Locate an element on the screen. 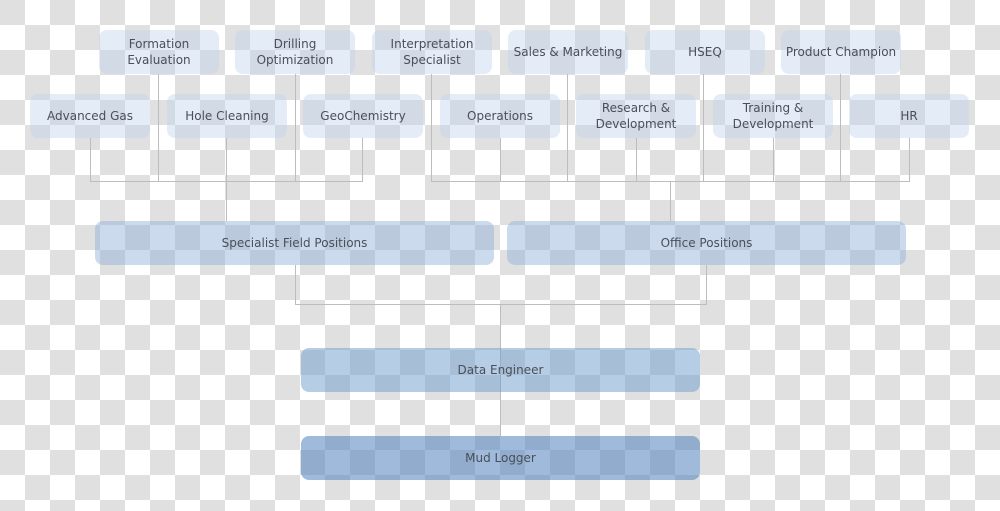 The width and height of the screenshot is (1000, 511). node-label: Interpretation Specialist is located at coordinates (432, 52).